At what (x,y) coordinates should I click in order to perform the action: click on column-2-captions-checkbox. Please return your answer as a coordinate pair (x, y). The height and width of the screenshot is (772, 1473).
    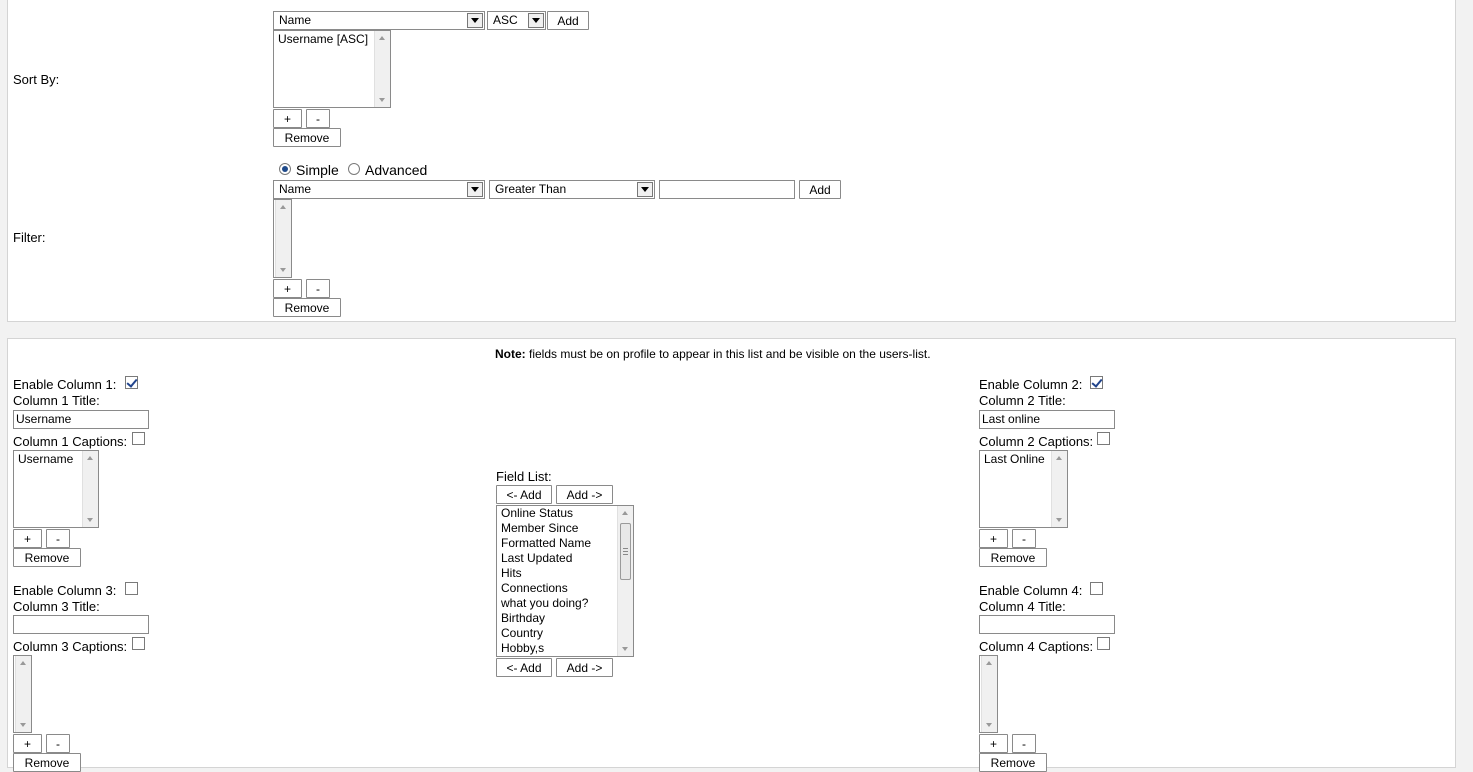
    Looking at the image, I should click on (1103, 438).